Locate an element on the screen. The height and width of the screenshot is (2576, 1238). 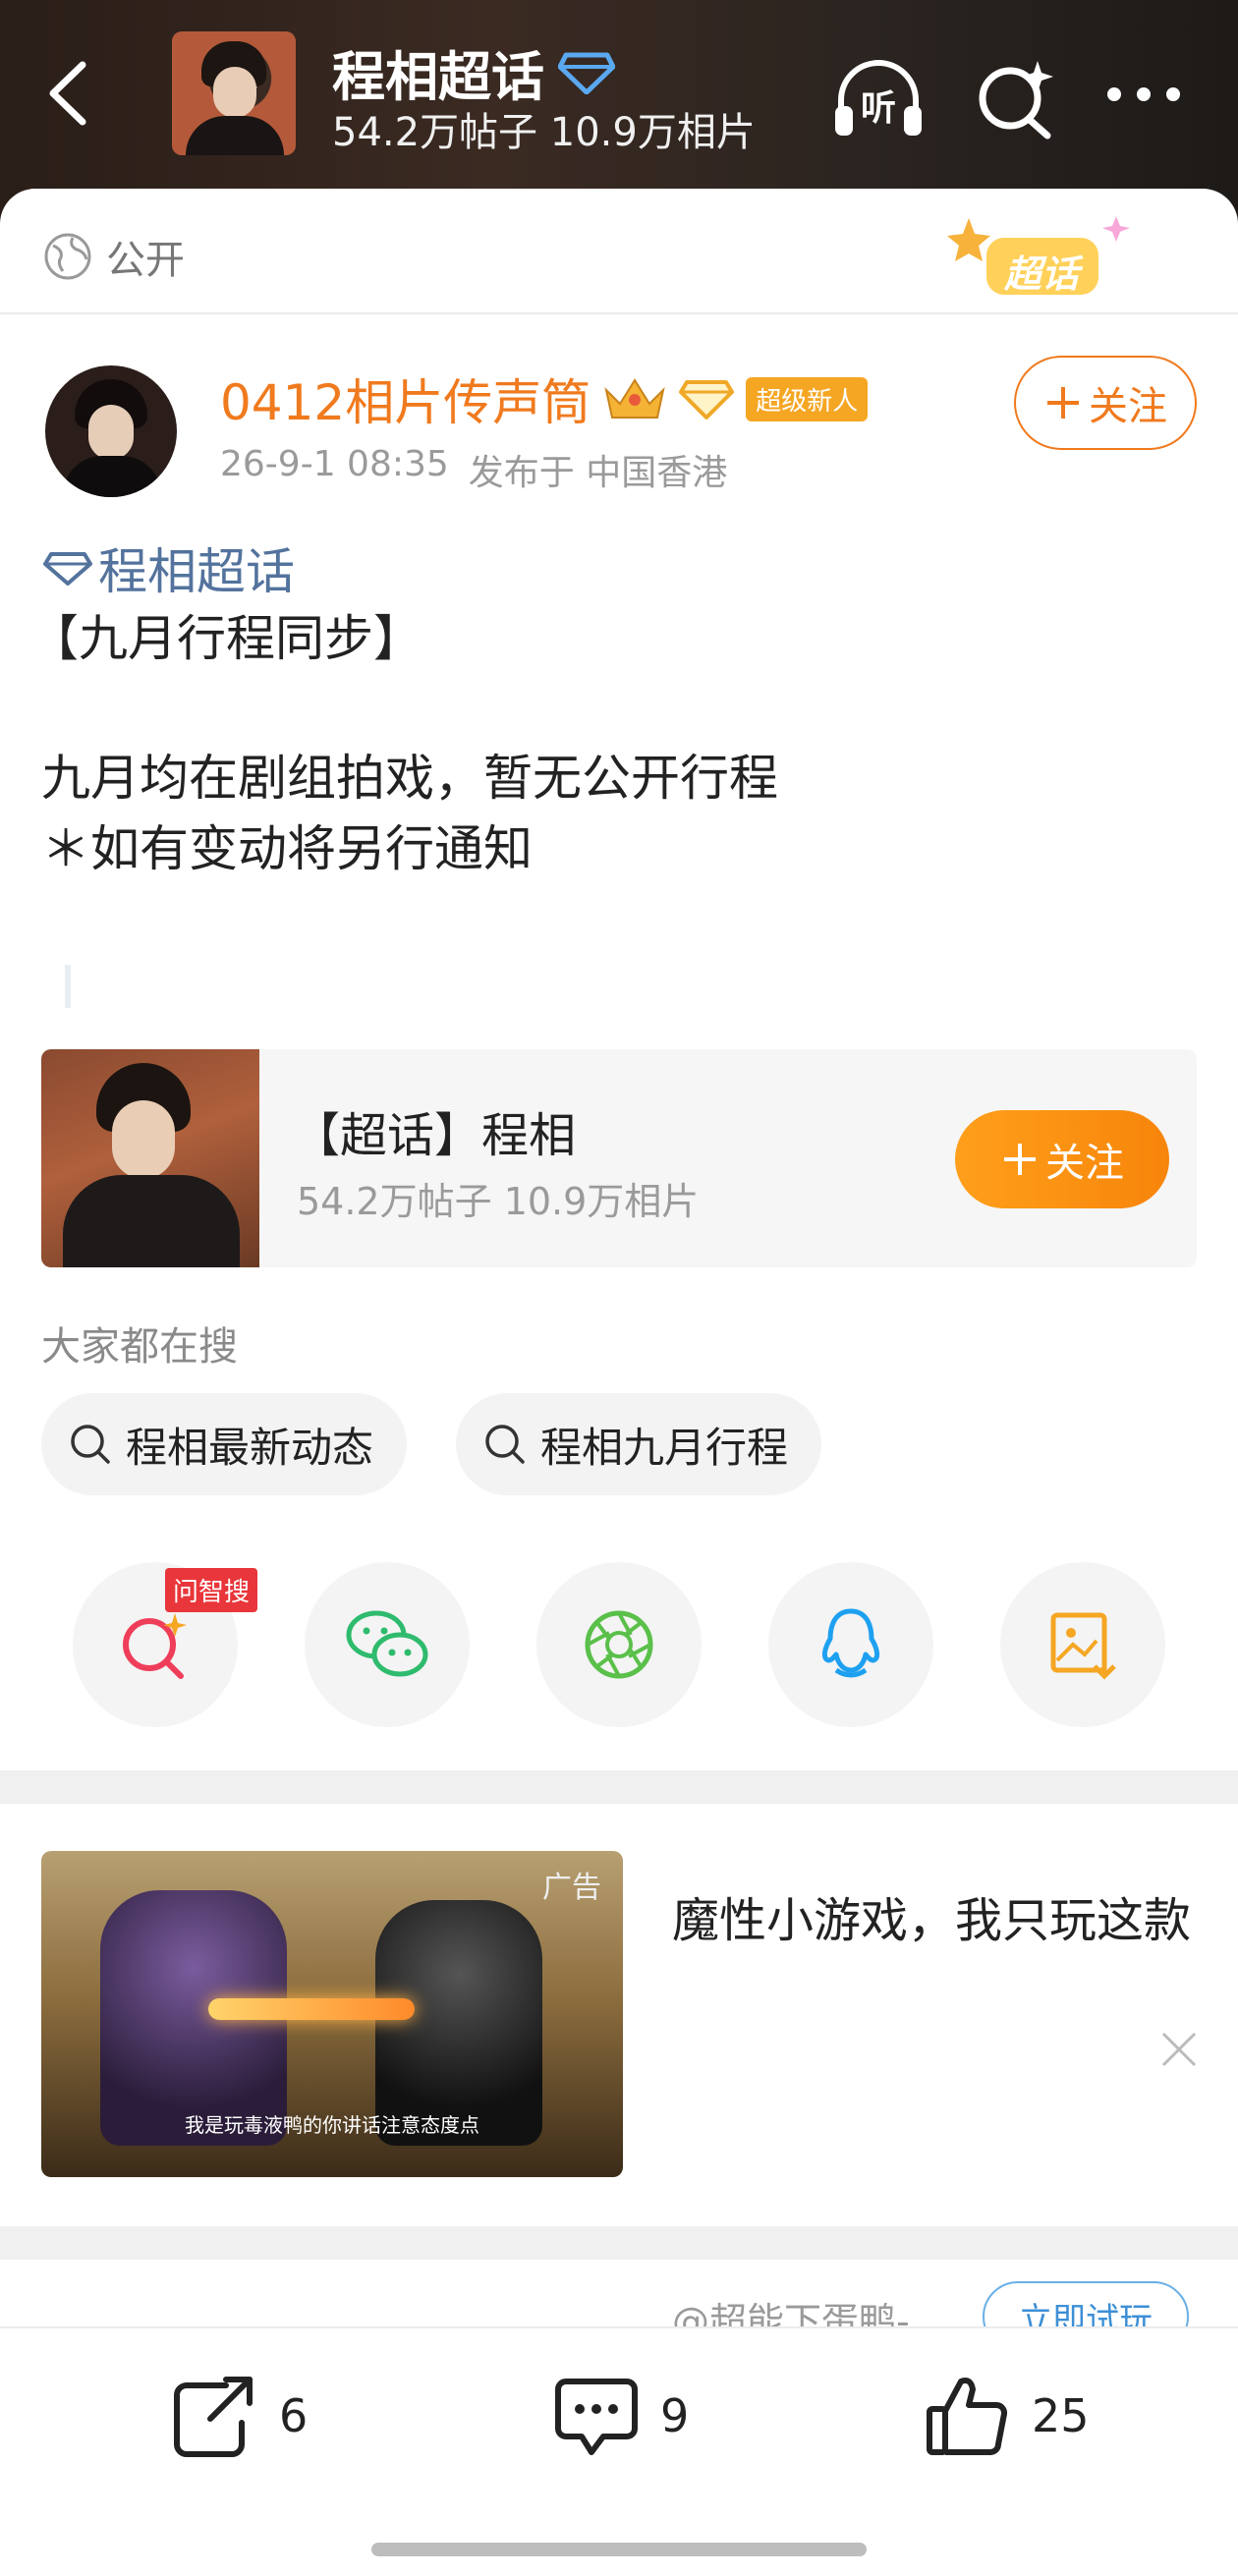
save-image-button is located at coordinates (1082, 1644).